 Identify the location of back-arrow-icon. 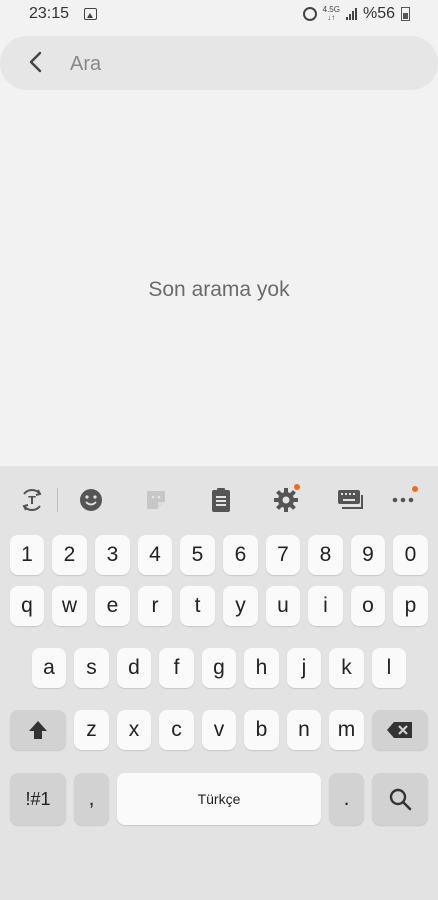
(36, 62).